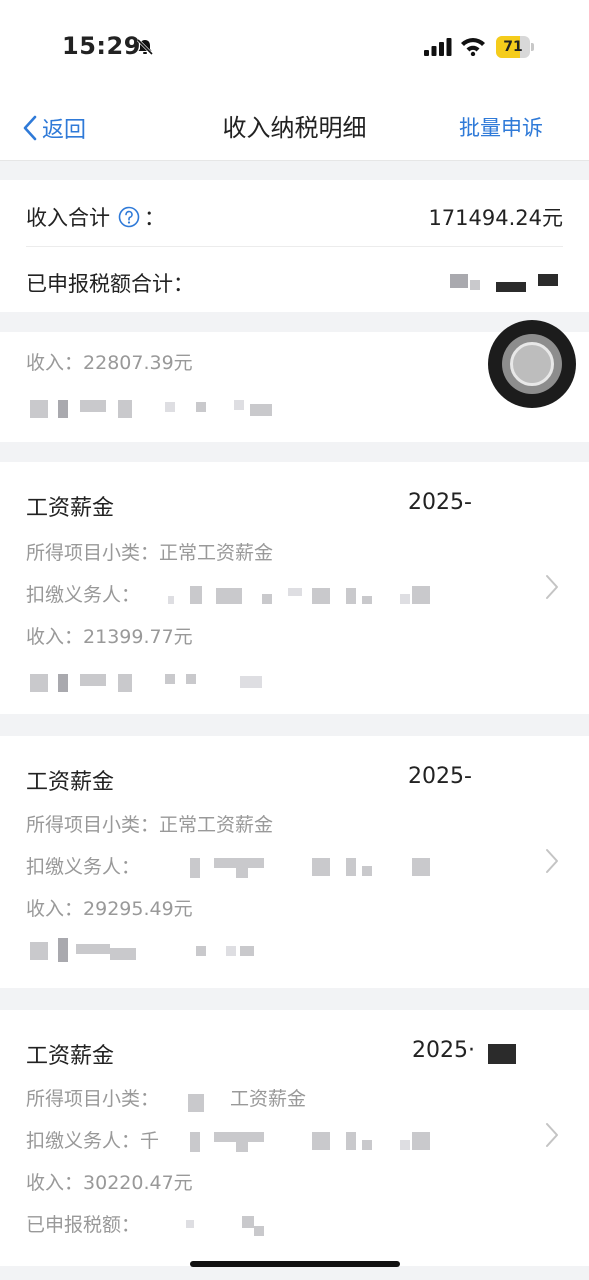  I want to click on income-field: 收入：21399.77元, so click(109, 637).